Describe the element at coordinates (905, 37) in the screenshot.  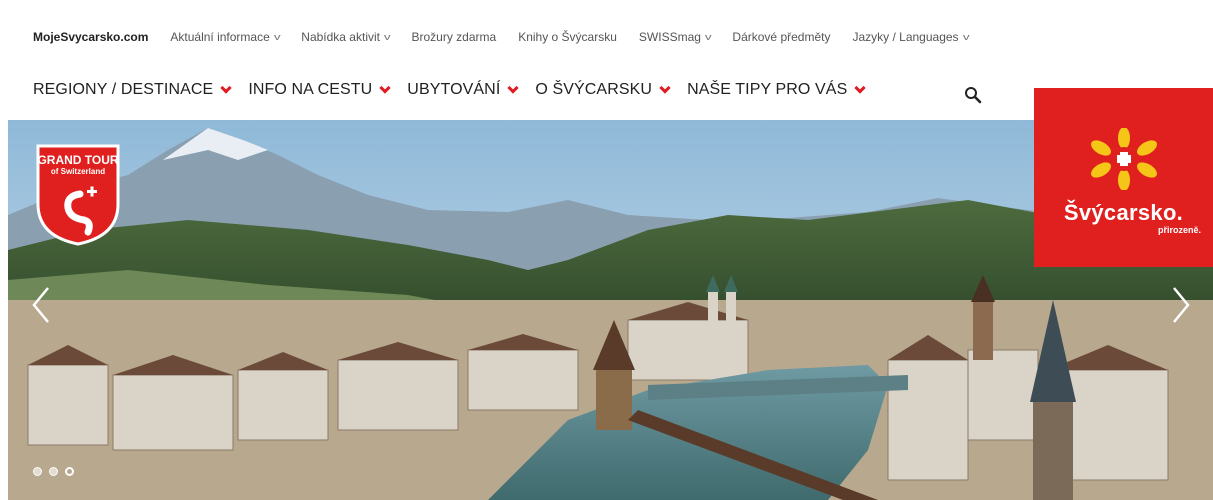
I see `topnav-item-label: Jazyky / Languages` at that location.